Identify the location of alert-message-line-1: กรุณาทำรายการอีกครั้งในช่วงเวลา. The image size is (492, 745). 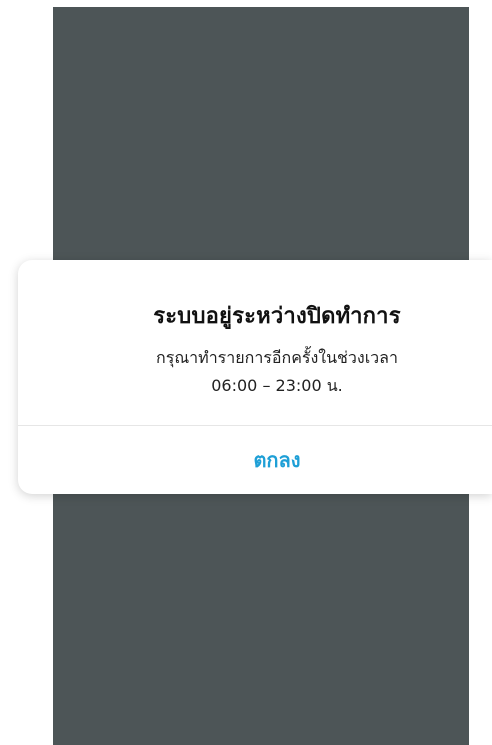
(277, 357).